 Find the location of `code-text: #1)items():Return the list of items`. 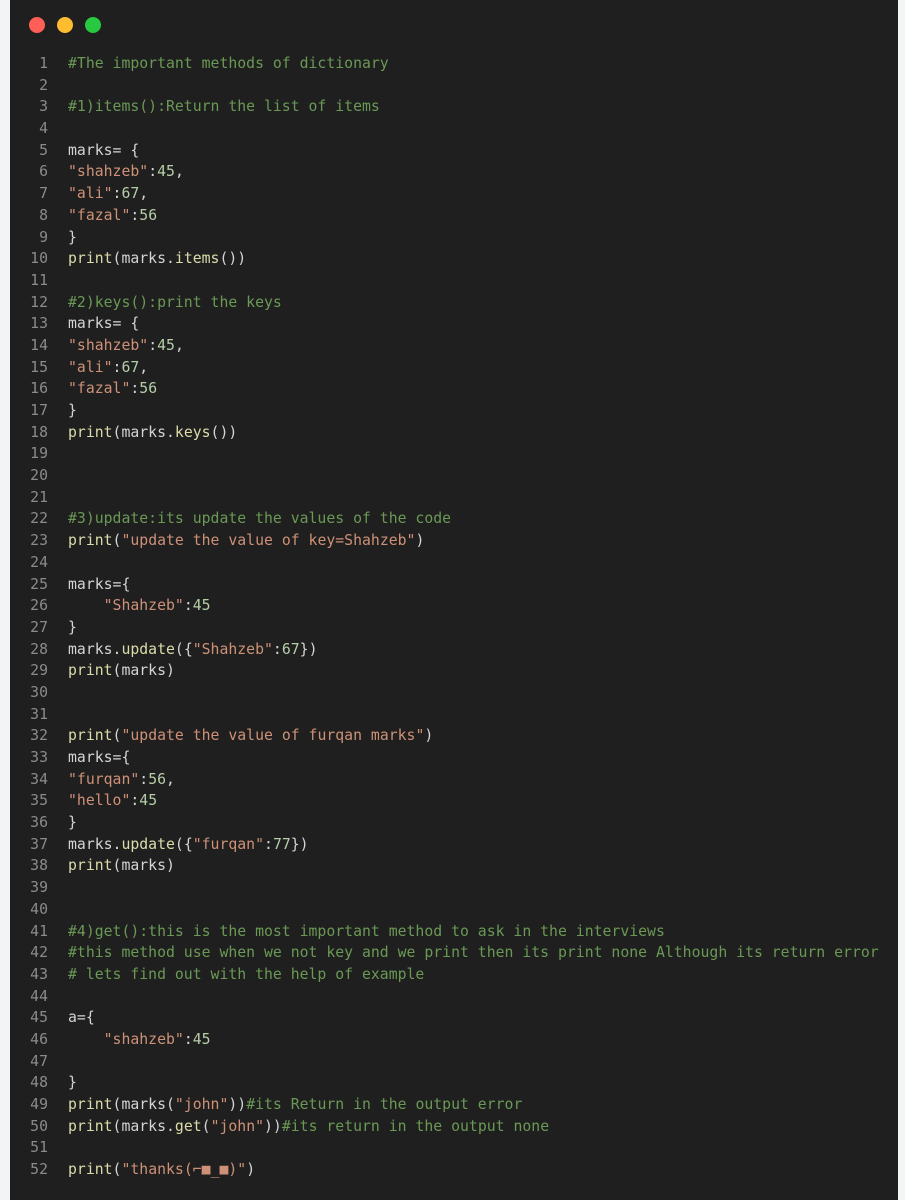

code-text: #1)items():Return the list of items is located at coordinates (473, 107).